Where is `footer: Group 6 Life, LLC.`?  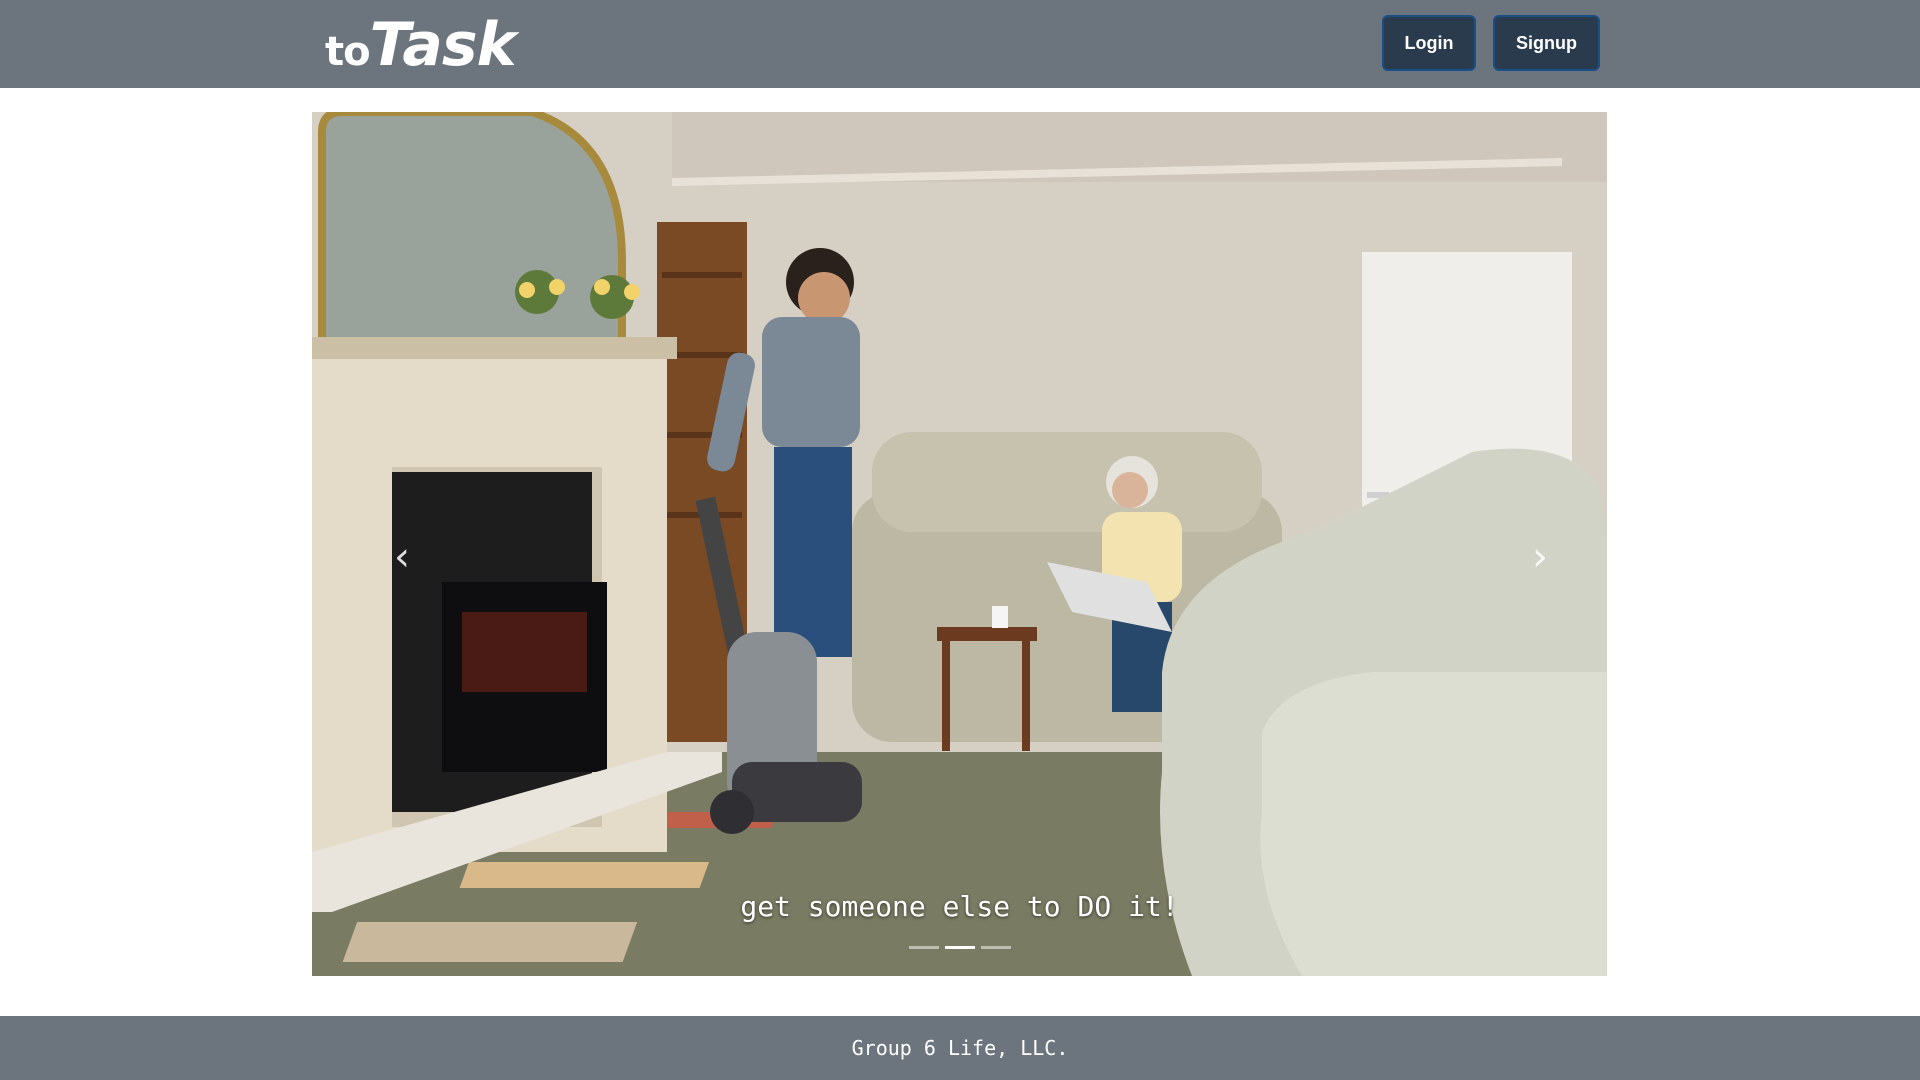 footer: Group 6 Life, LLC. is located at coordinates (960, 1048).